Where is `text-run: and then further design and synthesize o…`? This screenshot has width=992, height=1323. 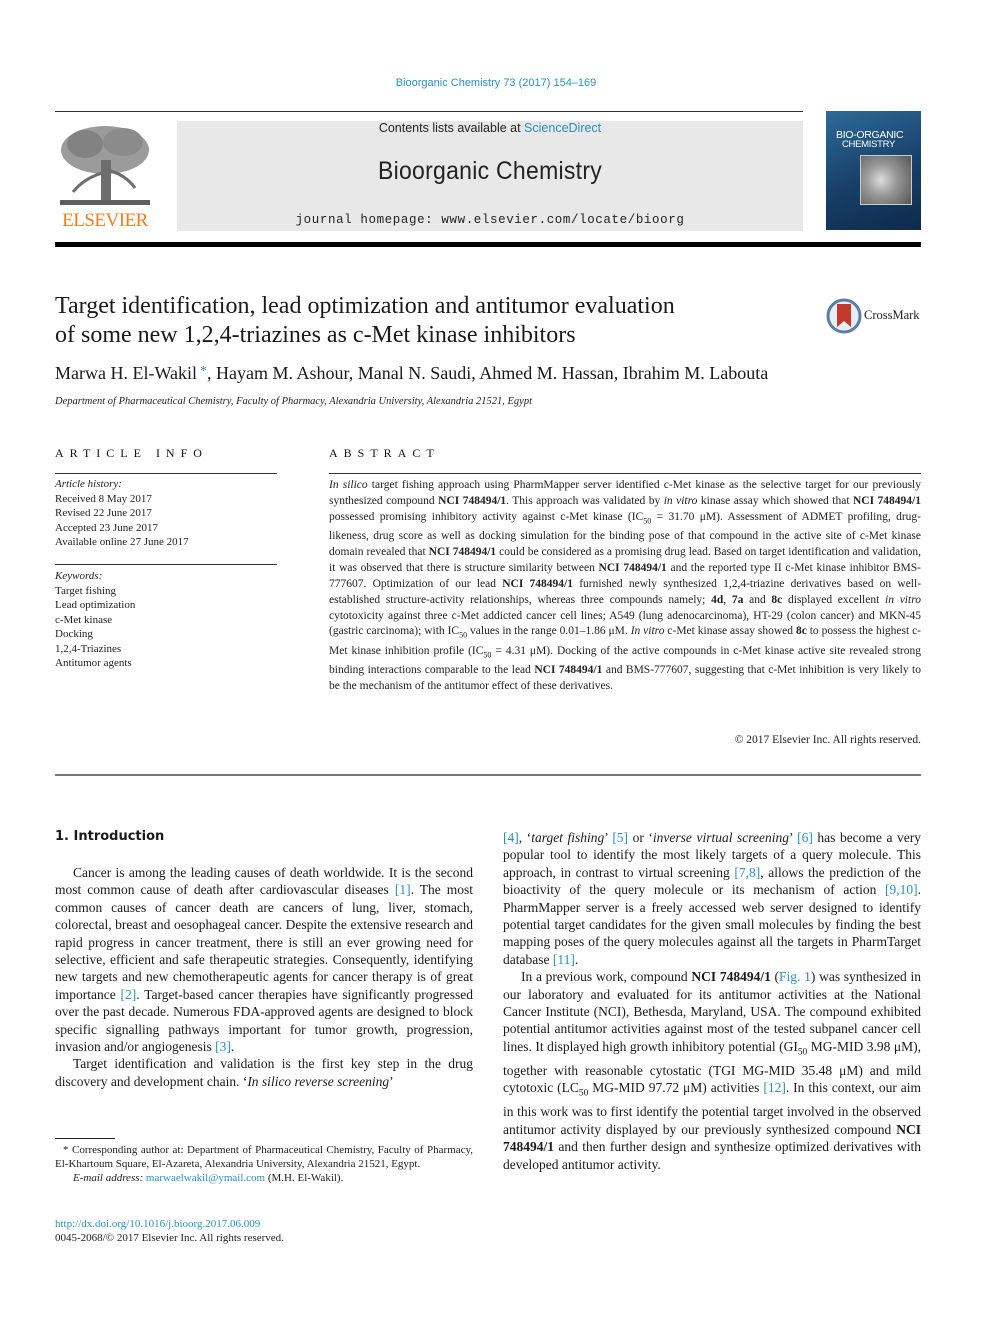
text-run: and then further design and synthesize o… is located at coordinates (712, 1155).